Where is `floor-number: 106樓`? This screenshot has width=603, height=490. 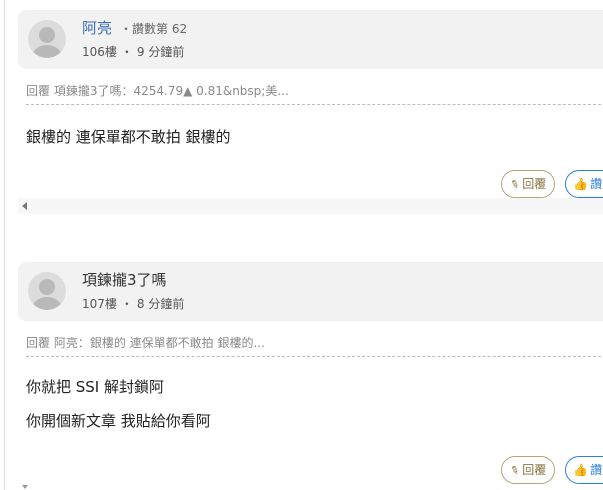 floor-number: 106樓 is located at coordinates (99, 52).